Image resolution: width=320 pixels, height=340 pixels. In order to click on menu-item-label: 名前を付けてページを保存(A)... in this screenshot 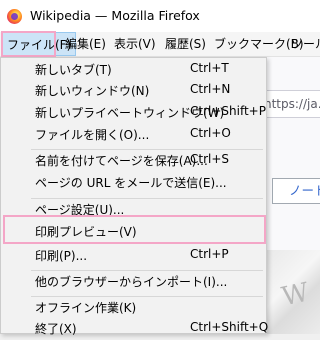, I will do `click(121, 161)`.